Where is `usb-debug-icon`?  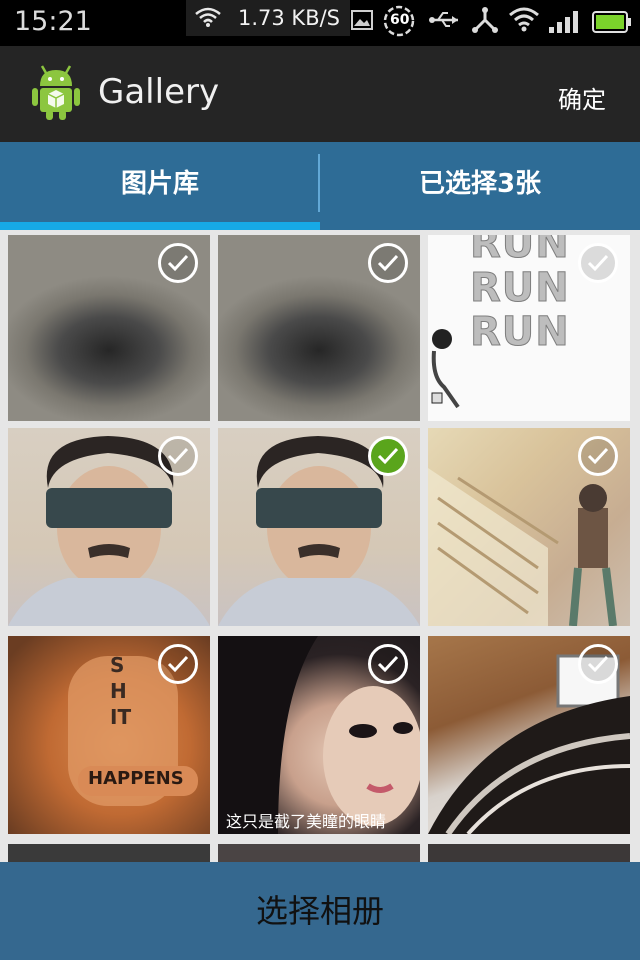
usb-debug-icon is located at coordinates (485, 22).